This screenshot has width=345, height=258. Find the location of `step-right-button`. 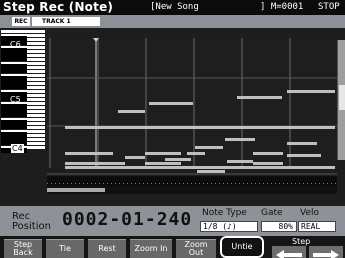

step-right-button is located at coordinates (326, 252).